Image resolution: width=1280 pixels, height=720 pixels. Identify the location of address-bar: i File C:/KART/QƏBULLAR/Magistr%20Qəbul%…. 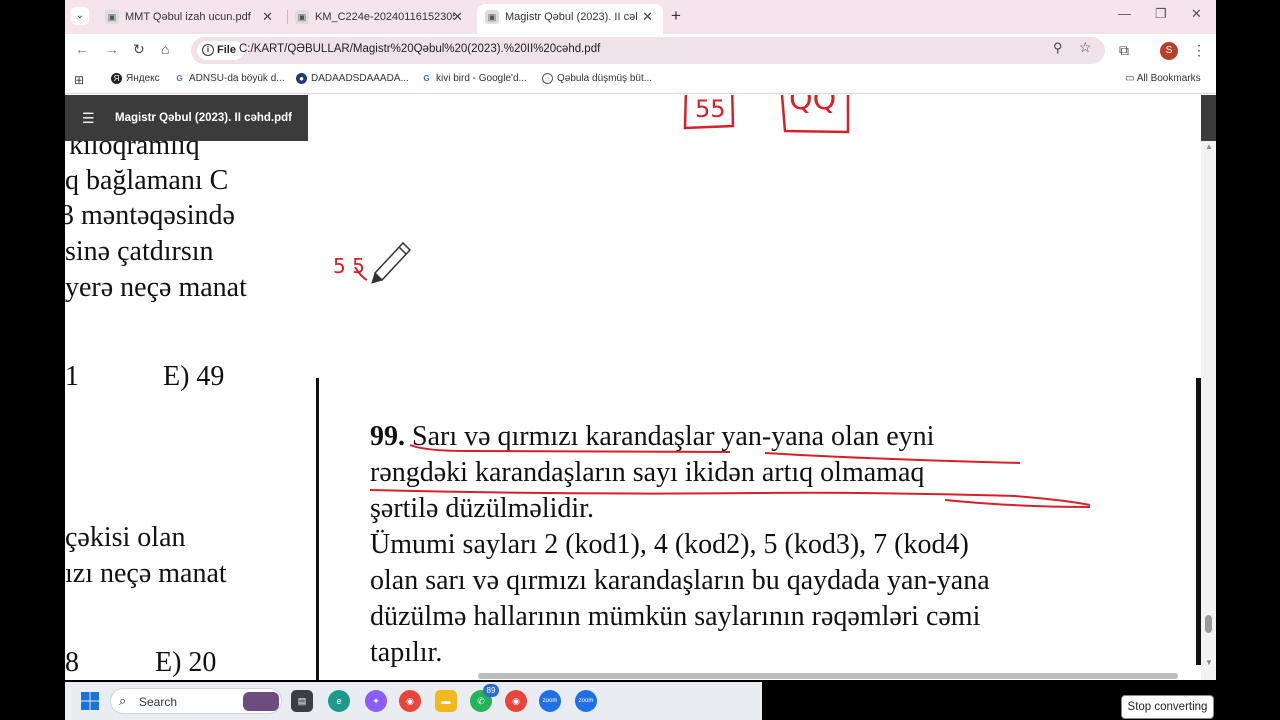
(648, 50).